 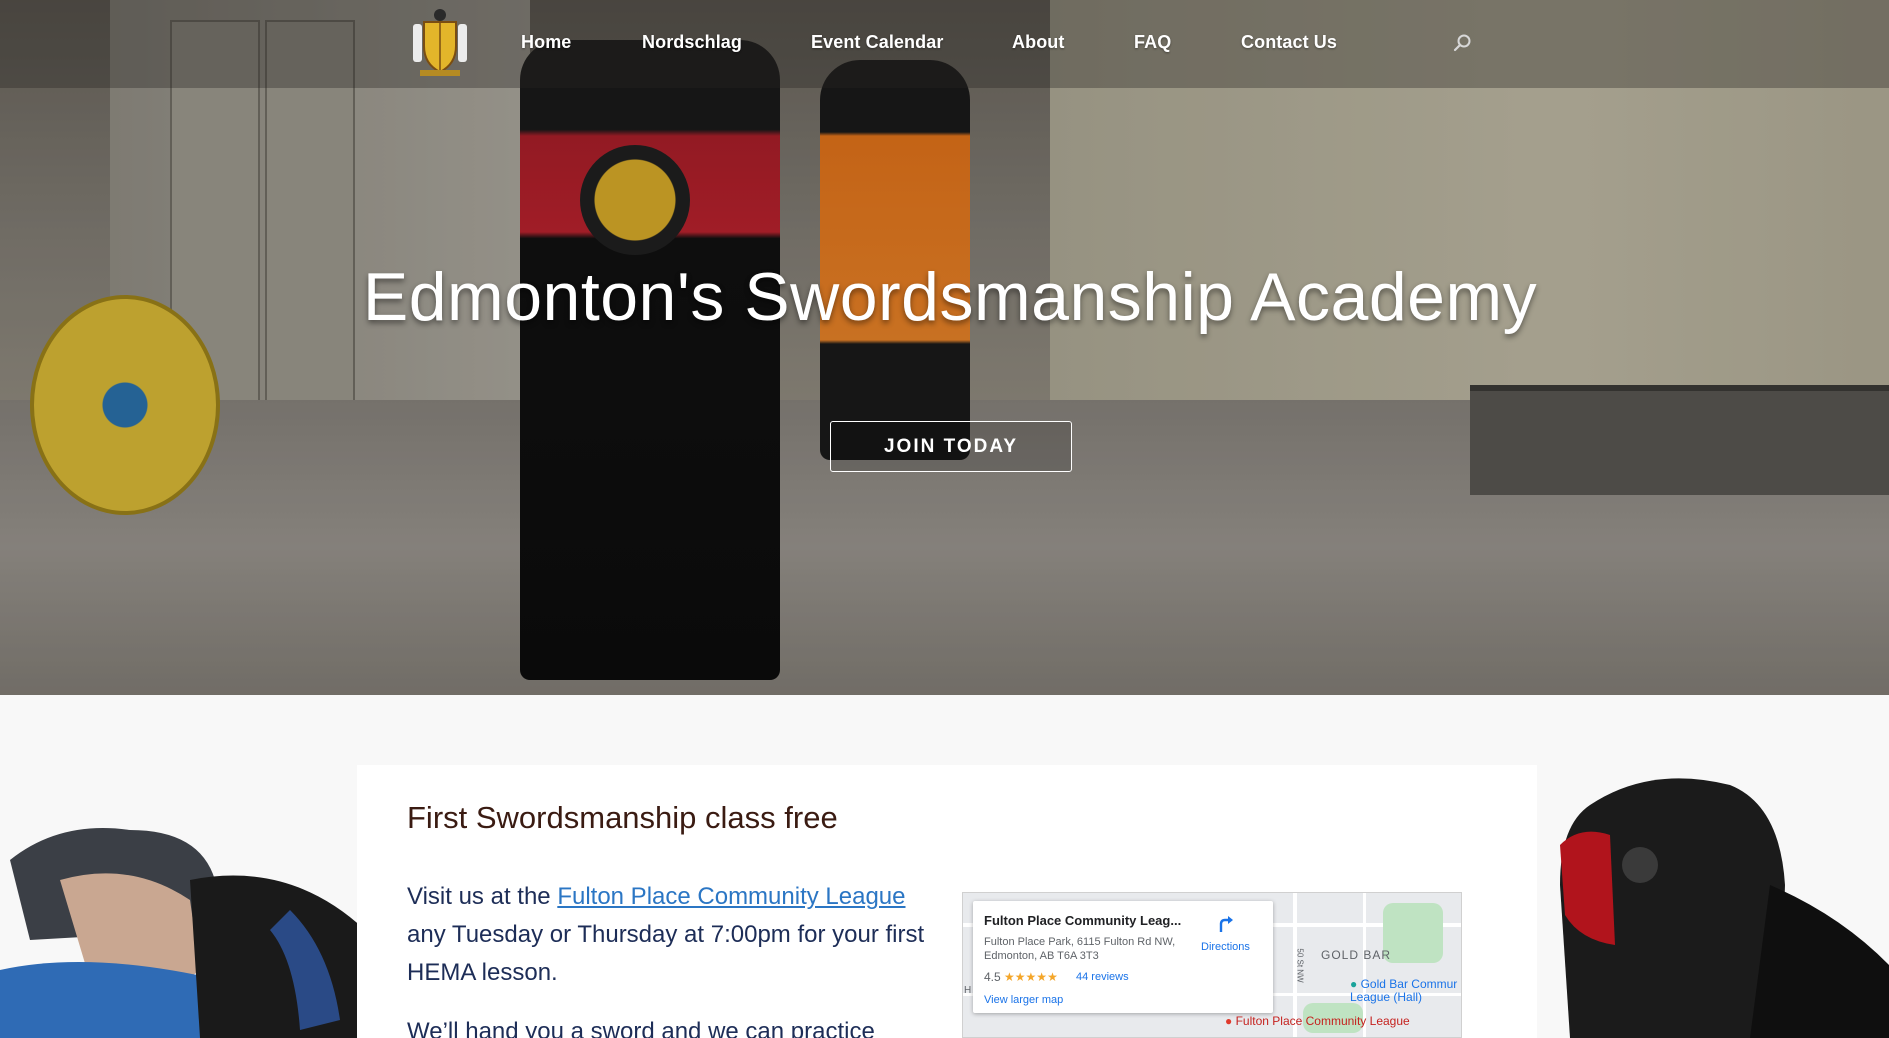 I want to click on map-rating: 4.5 ★★★★★, so click(x=1021, y=977).